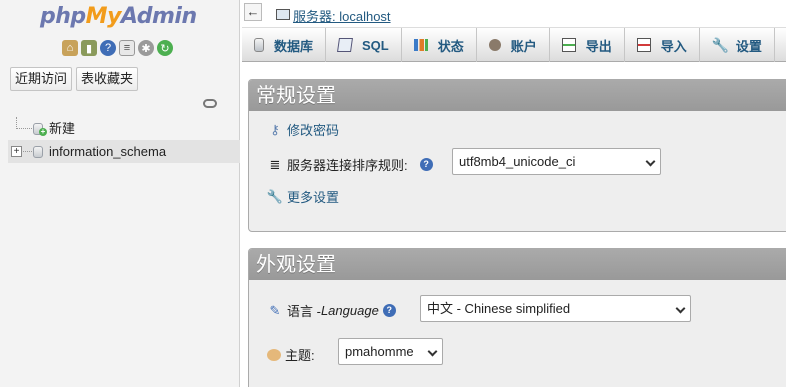  Describe the element at coordinates (275, 310) in the screenshot. I see `language-icon: ✎` at that location.